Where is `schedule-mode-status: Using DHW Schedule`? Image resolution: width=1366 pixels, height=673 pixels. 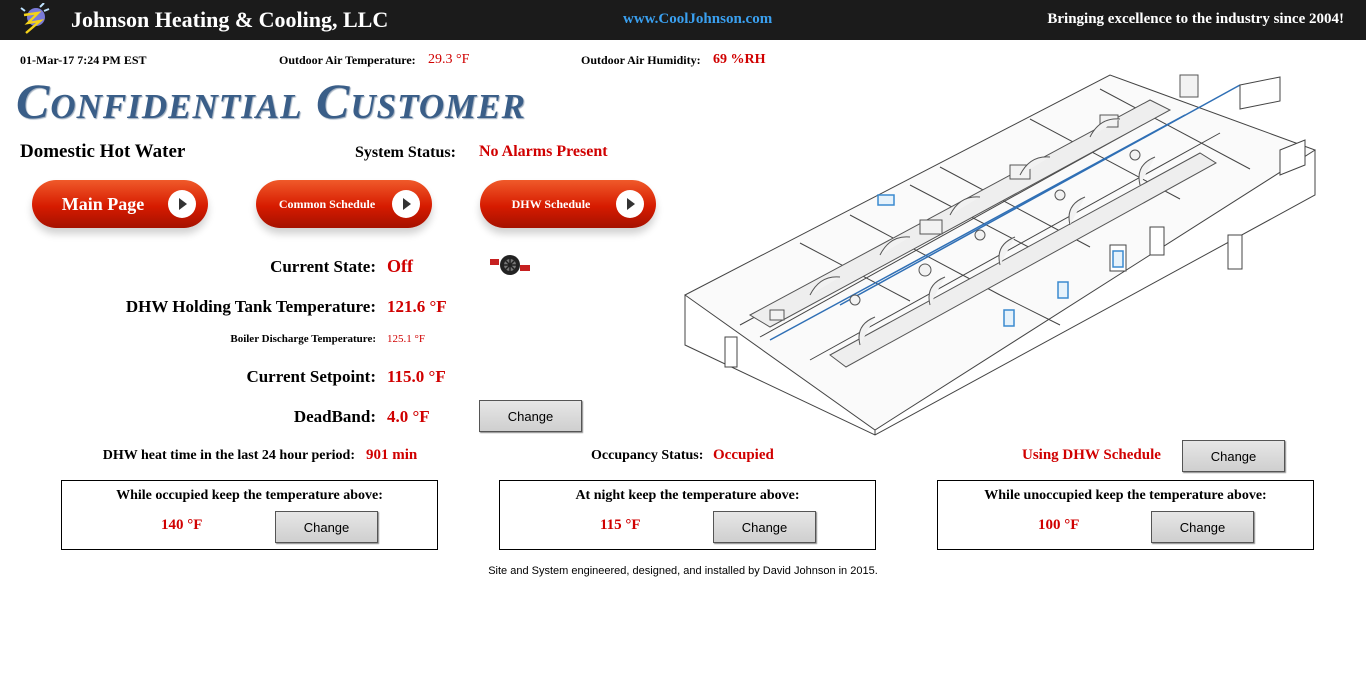
schedule-mode-status: Using DHW Schedule is located at coordinates (1091, 455).